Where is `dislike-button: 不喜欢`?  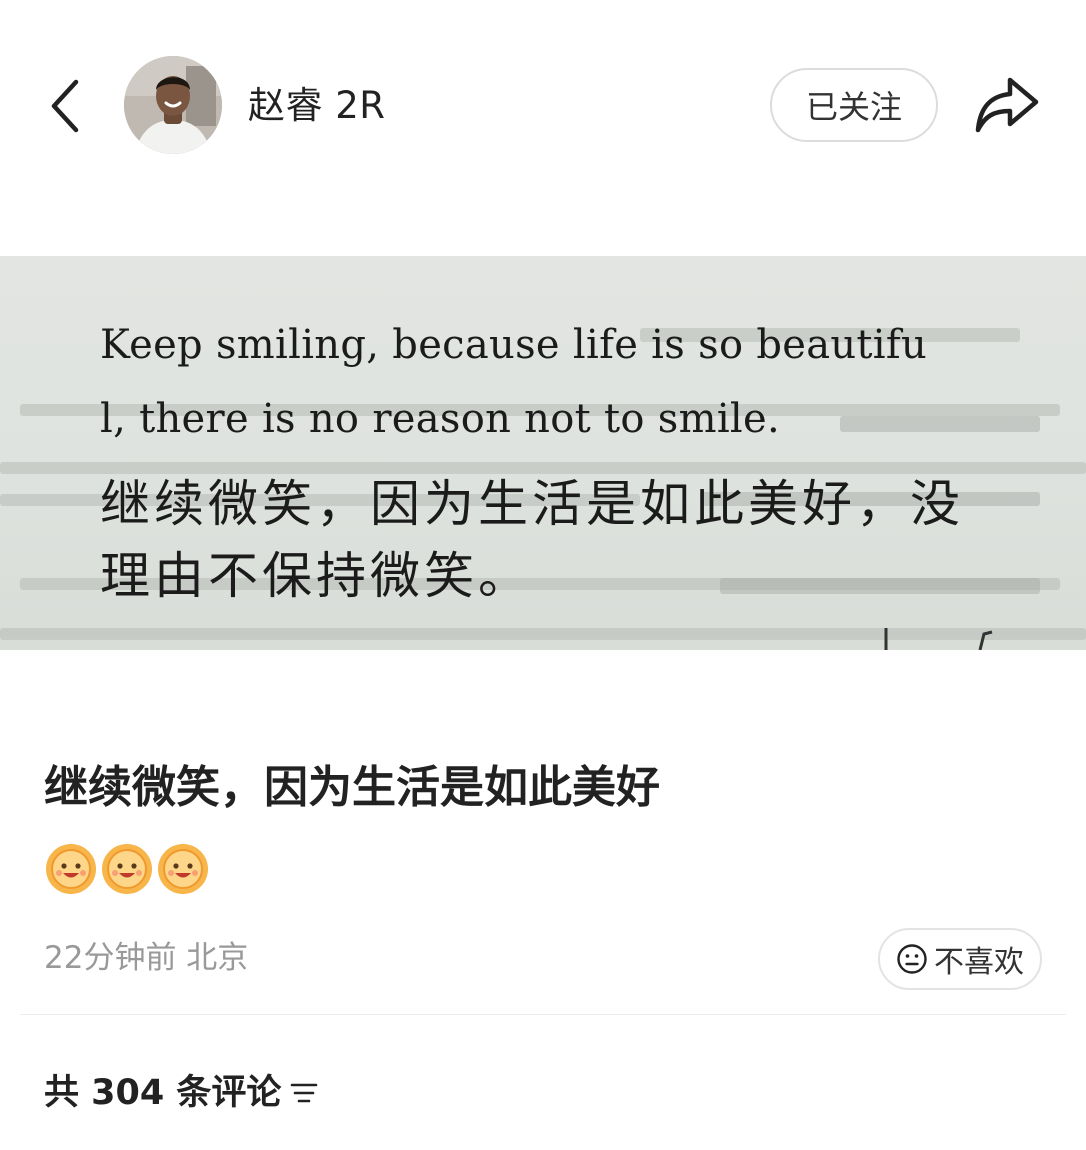
dislike-button: 不喜欢 is located at coordinates (960, 959).